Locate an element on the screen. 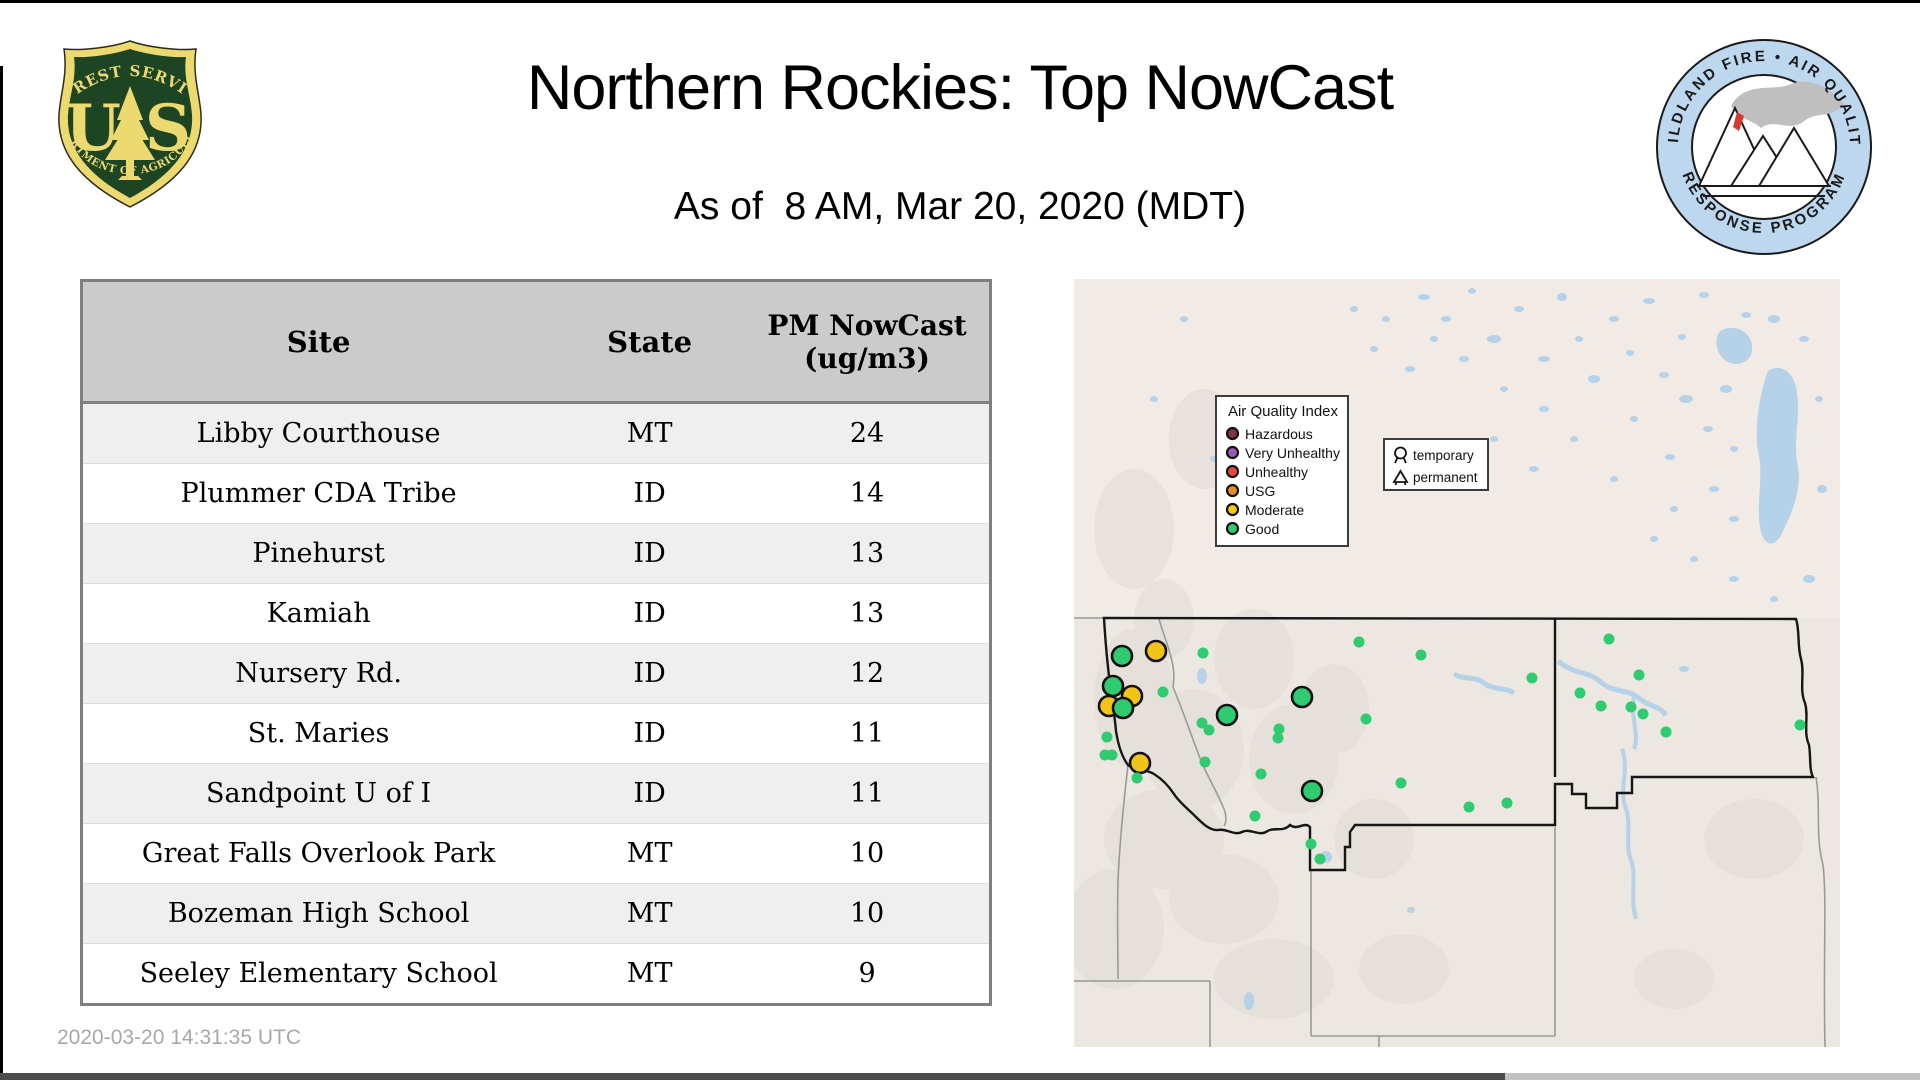 The height and width of the screenshot is (1080, 1920). page-title: Northern Rockies: Top NowCast is located at coordinates (960, 88).